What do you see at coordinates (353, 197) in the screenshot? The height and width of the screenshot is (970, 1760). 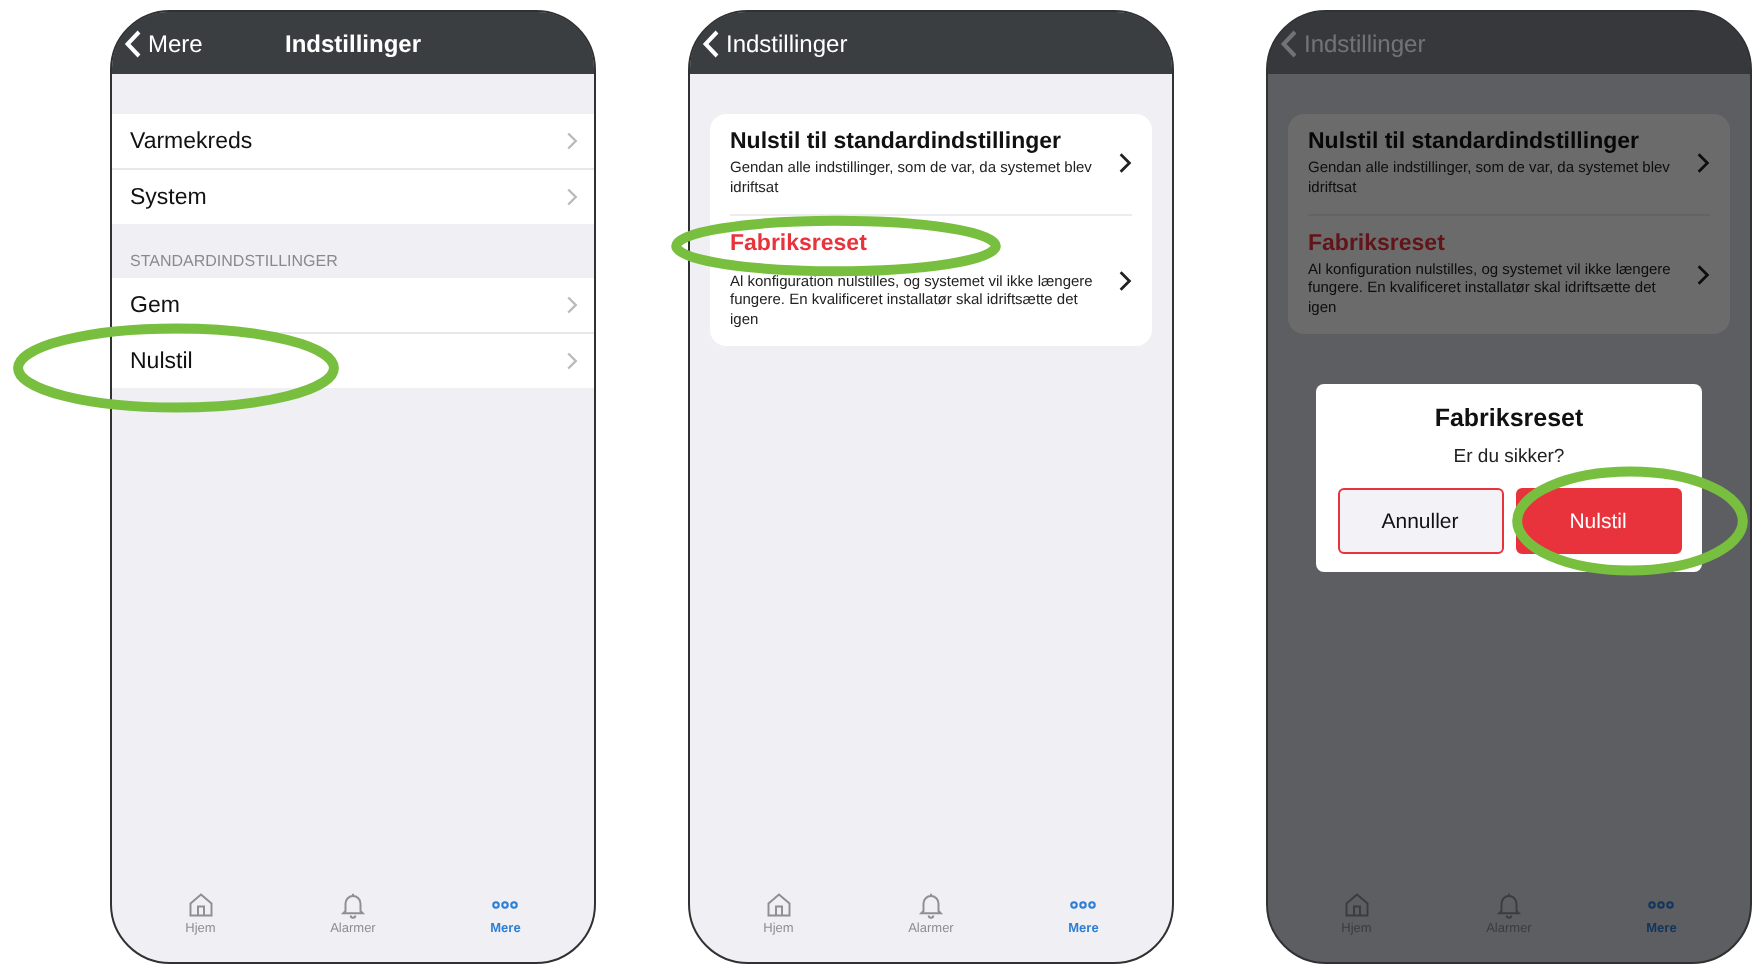 I see `settings-row: System` at bounding box center [353, 197].